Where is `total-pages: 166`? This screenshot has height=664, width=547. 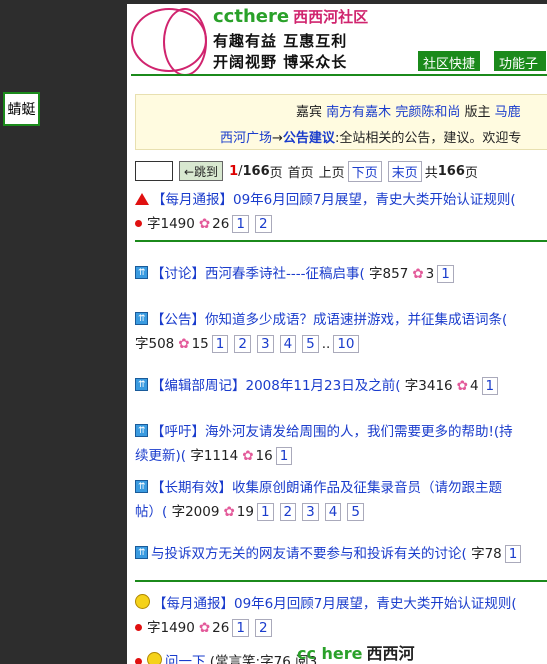 total-pages: 166 is located at coordinates (451, 171).